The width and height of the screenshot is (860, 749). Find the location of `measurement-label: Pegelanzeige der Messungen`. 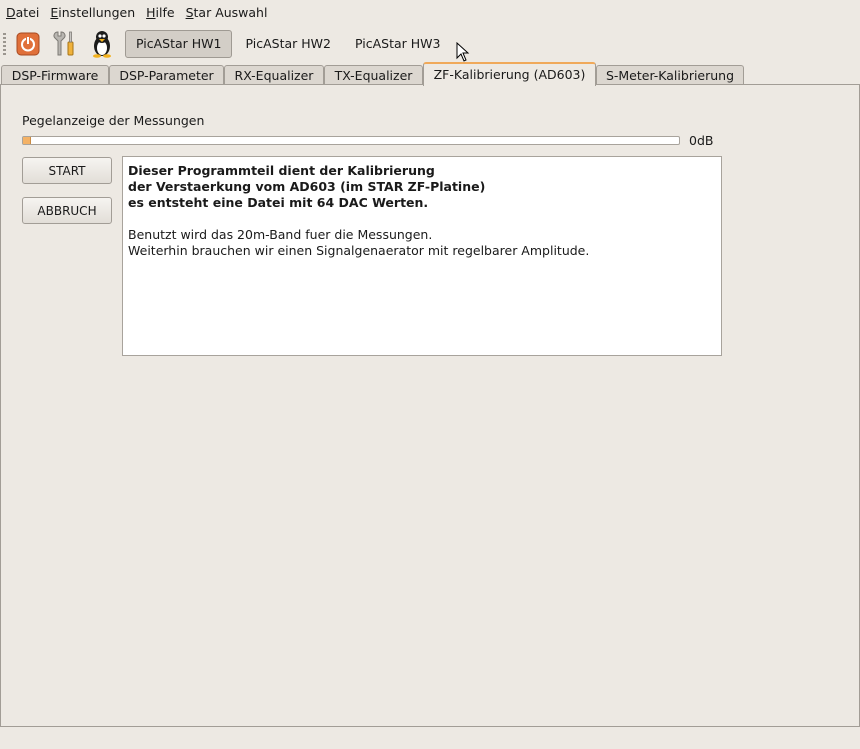

measurement-label: Pegelanzeige der Messungen is located at coordinates (113, 120).